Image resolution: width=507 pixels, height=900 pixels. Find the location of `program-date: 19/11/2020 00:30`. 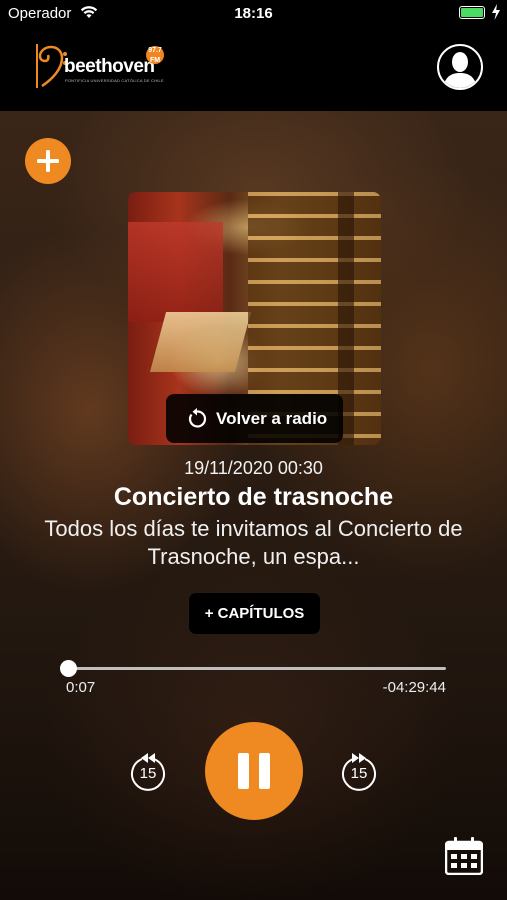

program-date: 19/11/2020 00:30 is located at coordinates (253, 468).